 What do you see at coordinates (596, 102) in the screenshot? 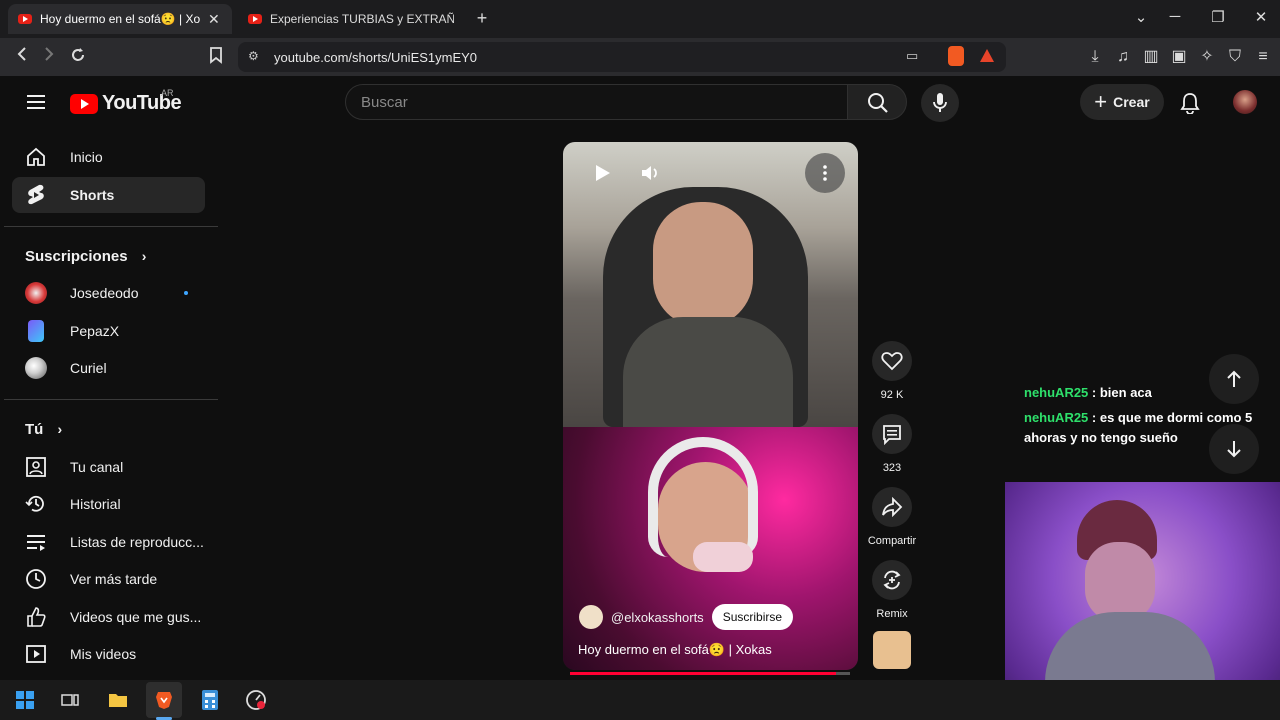
I see `search-input: Buscar` at bounding box center [596, 102].